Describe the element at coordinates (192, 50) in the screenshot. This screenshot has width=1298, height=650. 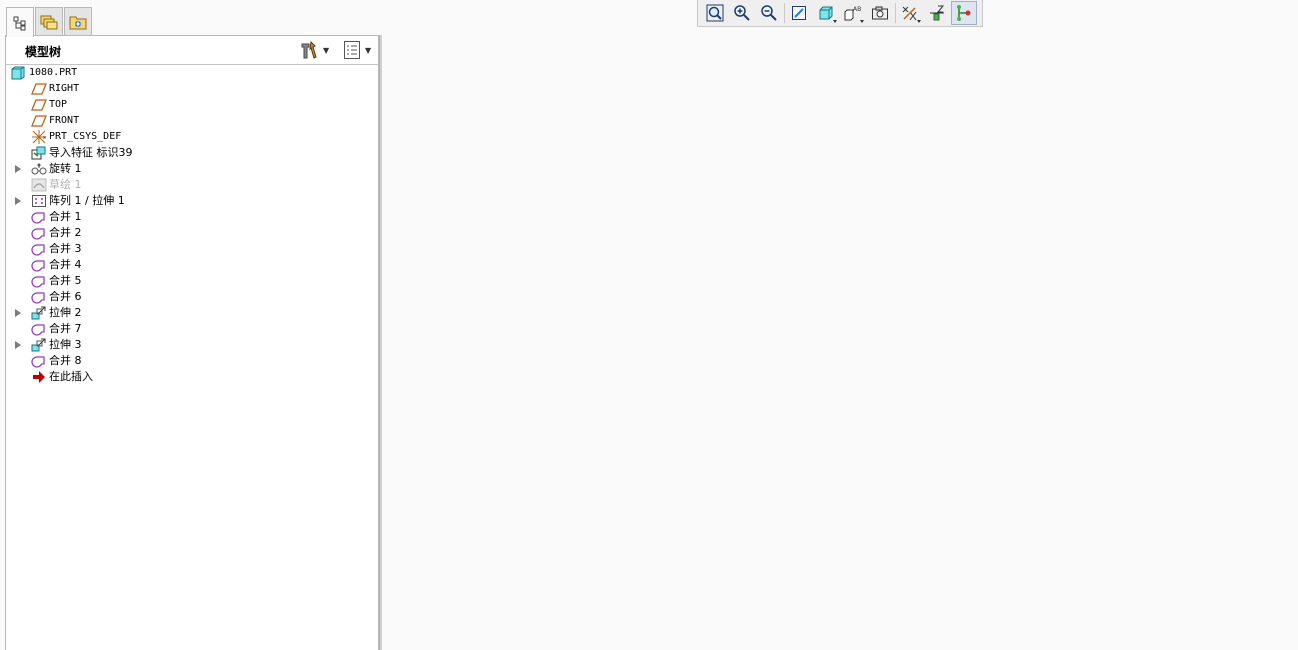
I see `model-tree-header: 模型树 ▼ ▼` at that location.